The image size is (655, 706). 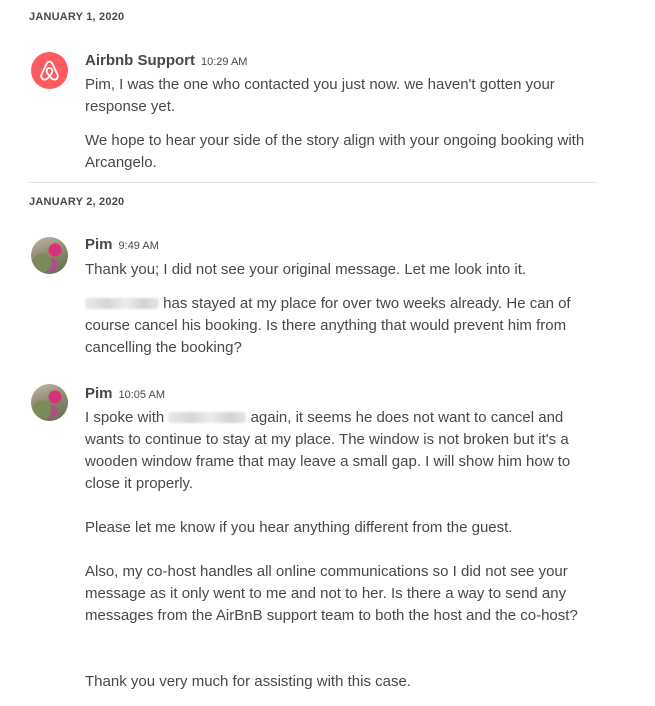 I want to click on message-header: Pim 10:05 AM, so click(x=125, y=394).